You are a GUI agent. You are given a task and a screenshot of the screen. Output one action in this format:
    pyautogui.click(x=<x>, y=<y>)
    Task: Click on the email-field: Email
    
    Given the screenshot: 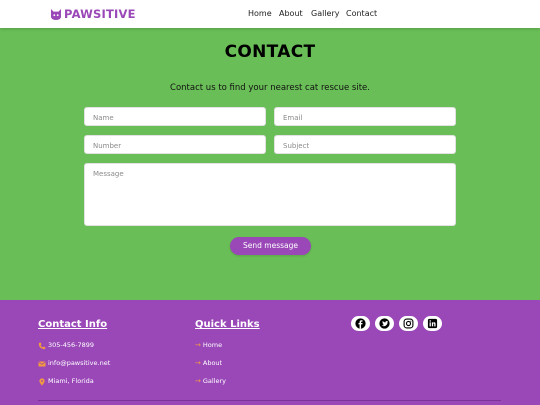 What is the action you would take?
    pyautogui.click(x=365, y=116)
    